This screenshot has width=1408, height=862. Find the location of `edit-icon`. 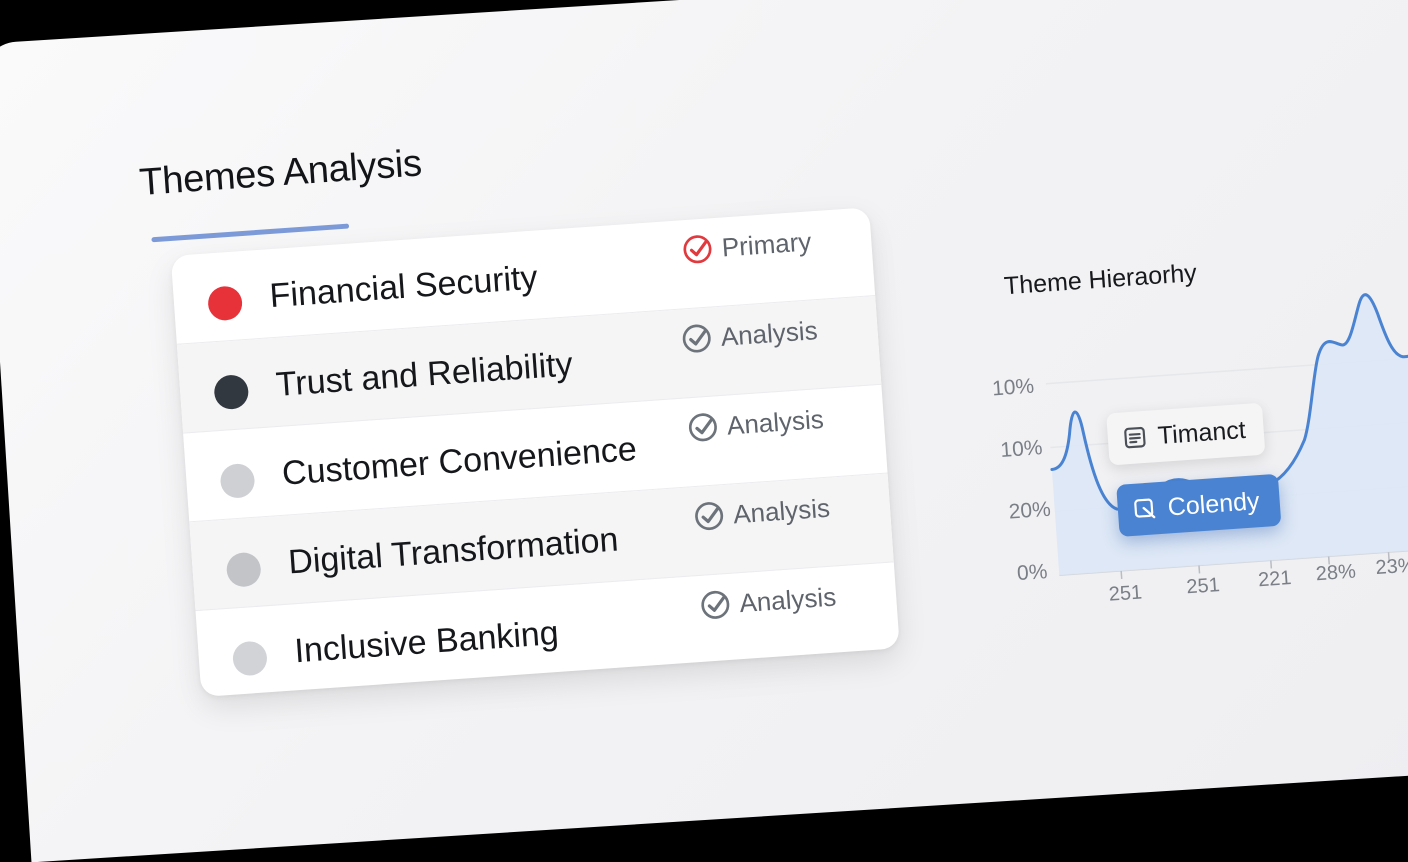

edit-icon is located at coordinates (1145, 509).